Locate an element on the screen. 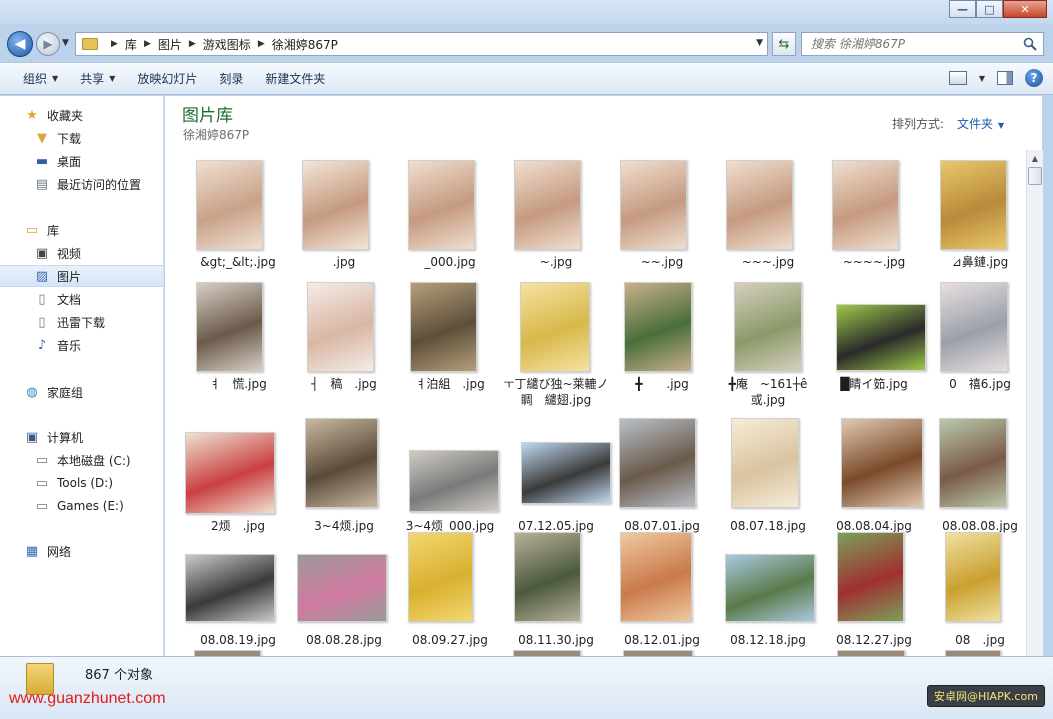 Image resolution: width=1053 pixels, height=719 pixels. file-name: ㅜ丁繾び独~莱轆ノ睭 繾翅.jpg is located at coordinates (556, 392).